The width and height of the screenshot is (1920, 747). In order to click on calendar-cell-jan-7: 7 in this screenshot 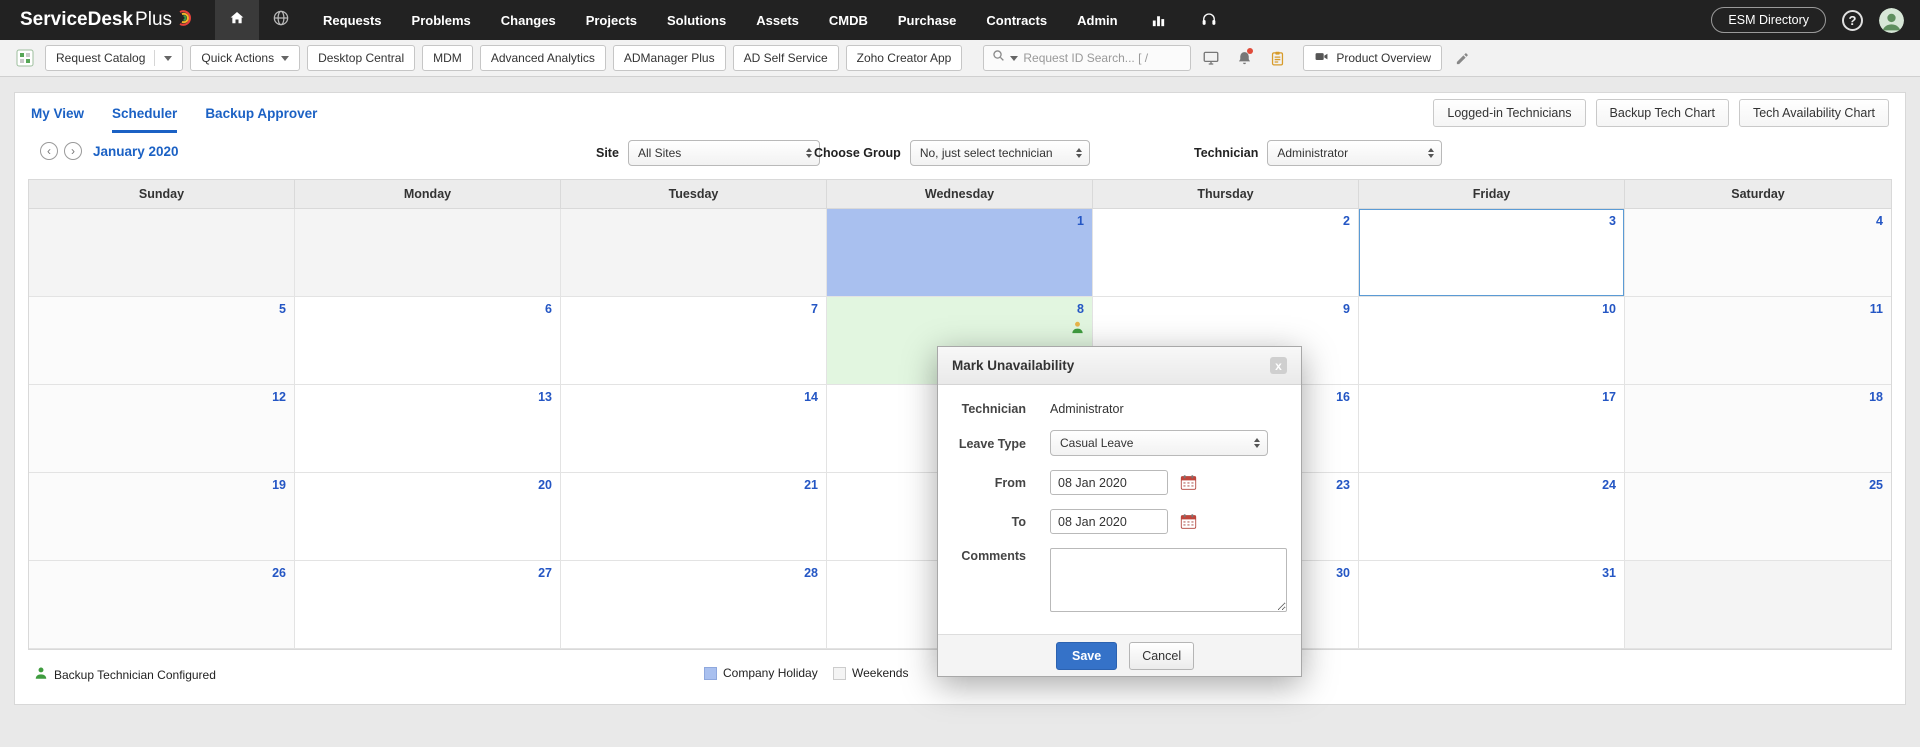, I will do `click(694, 341)`.